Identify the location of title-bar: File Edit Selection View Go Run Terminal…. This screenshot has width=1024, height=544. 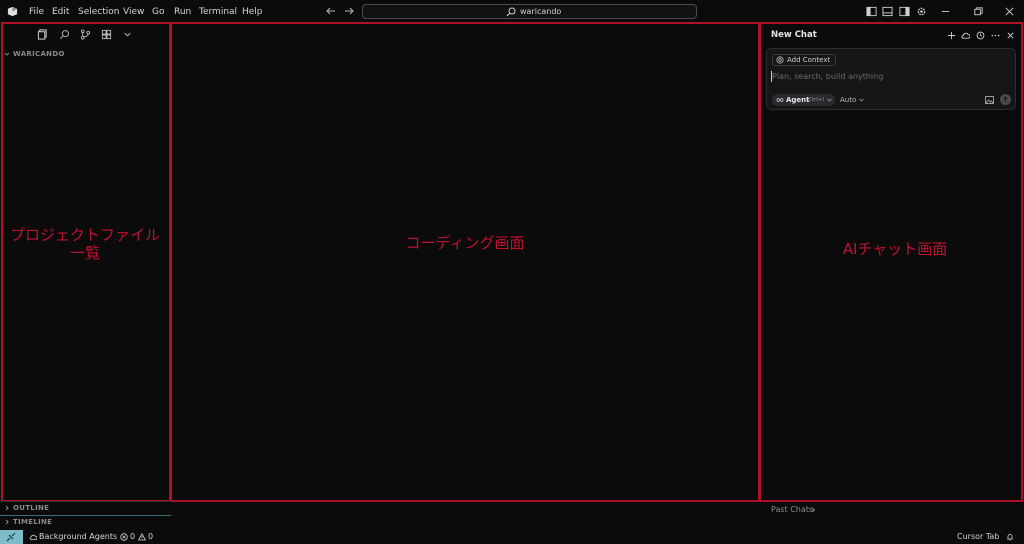
(512, 11).